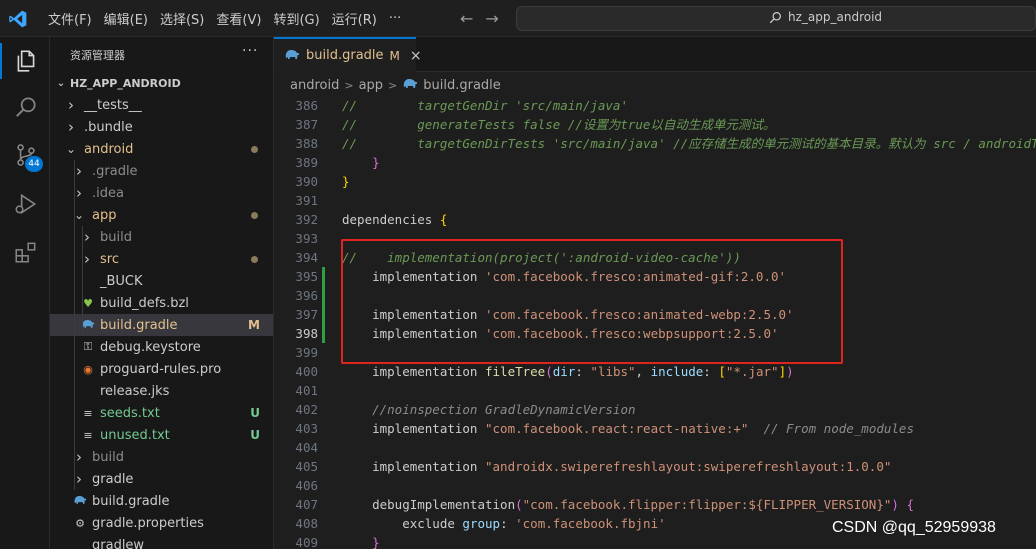 This screenshot has height=549, width=1036. I want to click on workspace-root: ⌄ HZ_APP_ANDROID, so click(161, 83).